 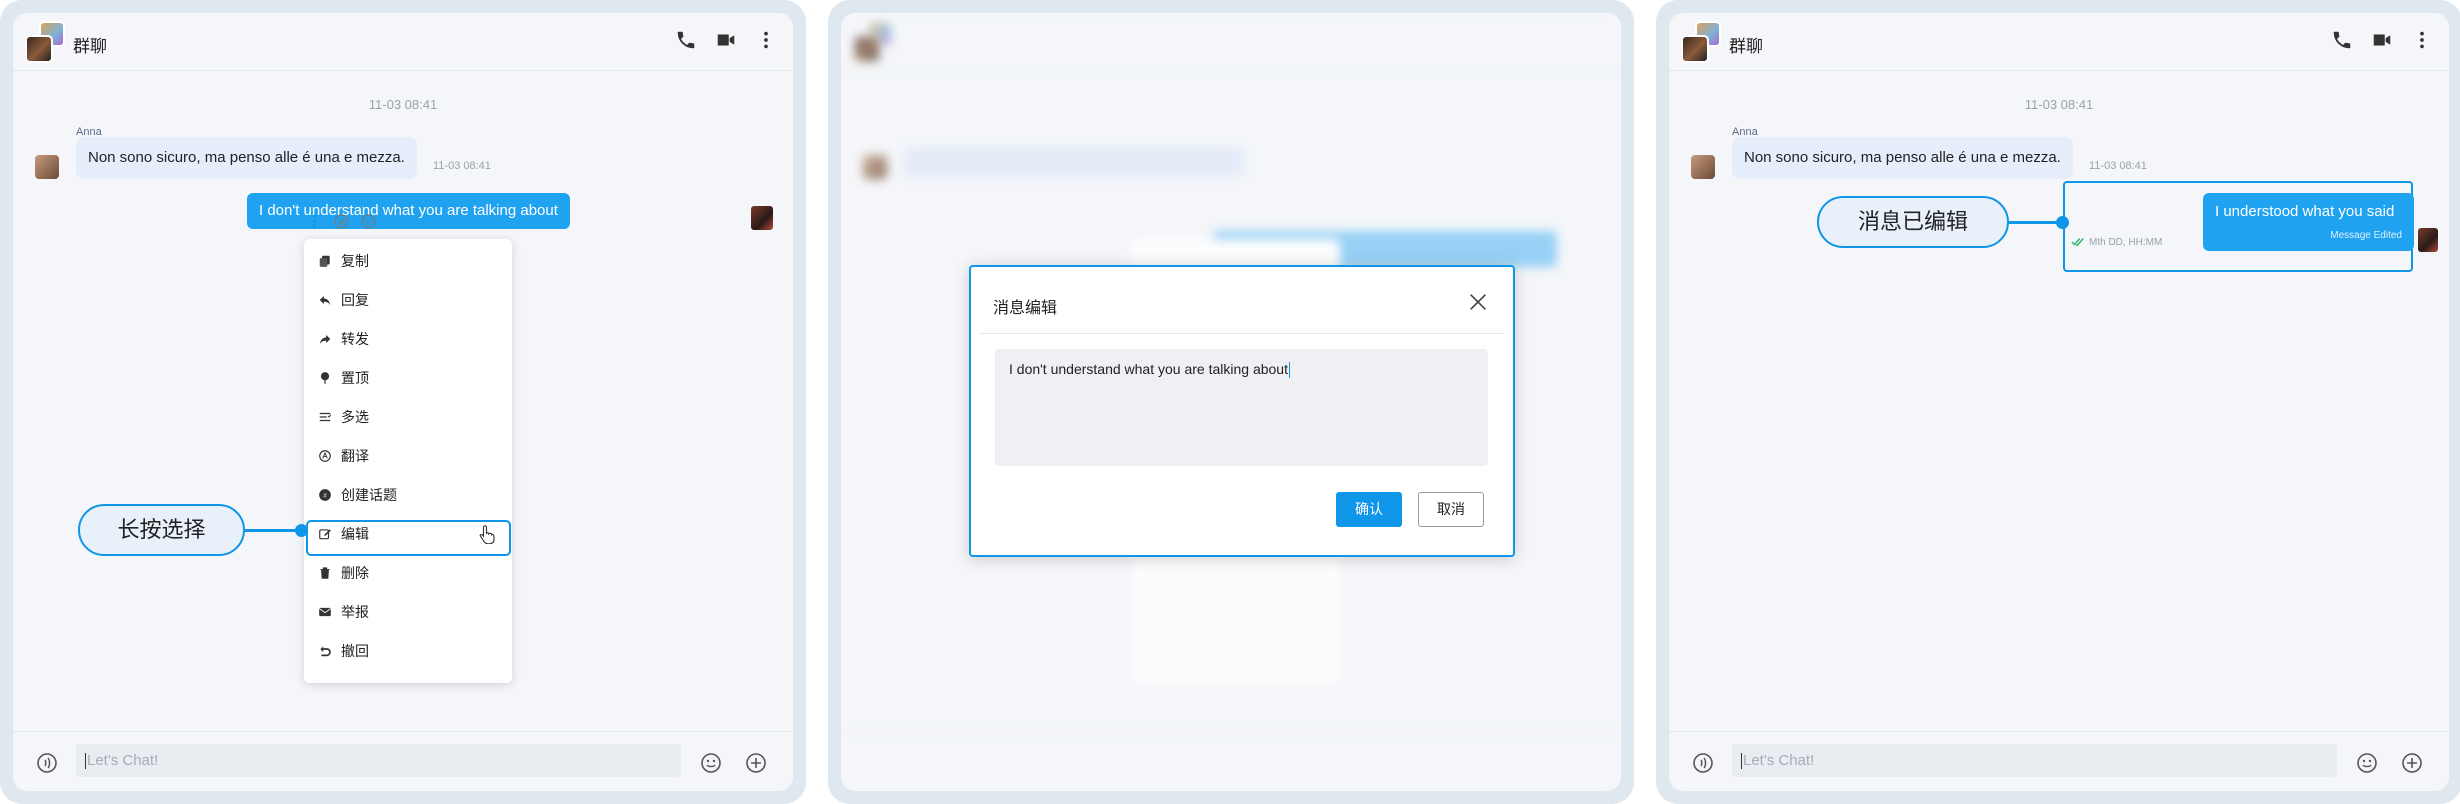 I want to click on divider, so click(x=1242, y=333).